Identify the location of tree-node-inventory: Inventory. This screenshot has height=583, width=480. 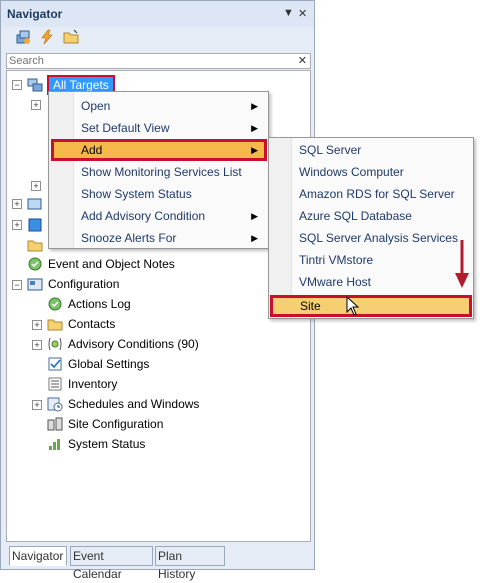
(92, 384).